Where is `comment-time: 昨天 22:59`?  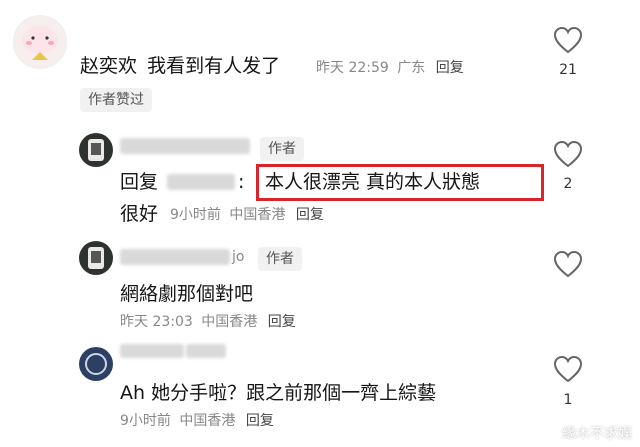 comment-time: 昨天 22:59 is located at coordinates (352, 68).